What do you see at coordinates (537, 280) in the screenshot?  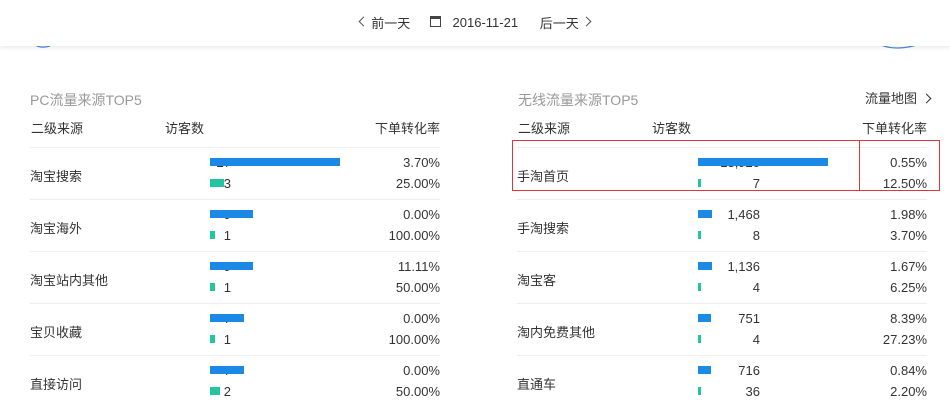 I see `source-name: 淘宝客` at bounding box center [537, 280].